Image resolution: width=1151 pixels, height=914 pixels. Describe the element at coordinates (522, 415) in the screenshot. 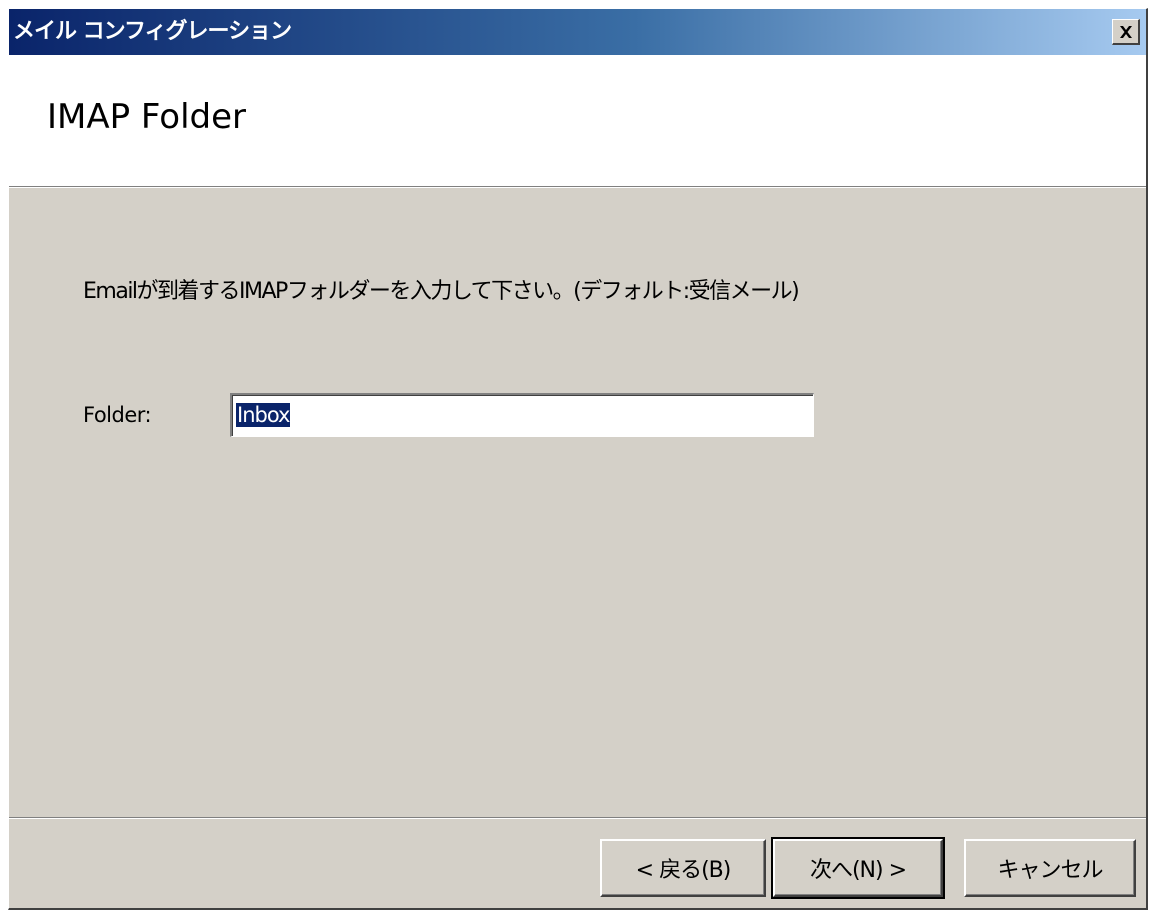

I see `folder-input: Inbox` at that location.